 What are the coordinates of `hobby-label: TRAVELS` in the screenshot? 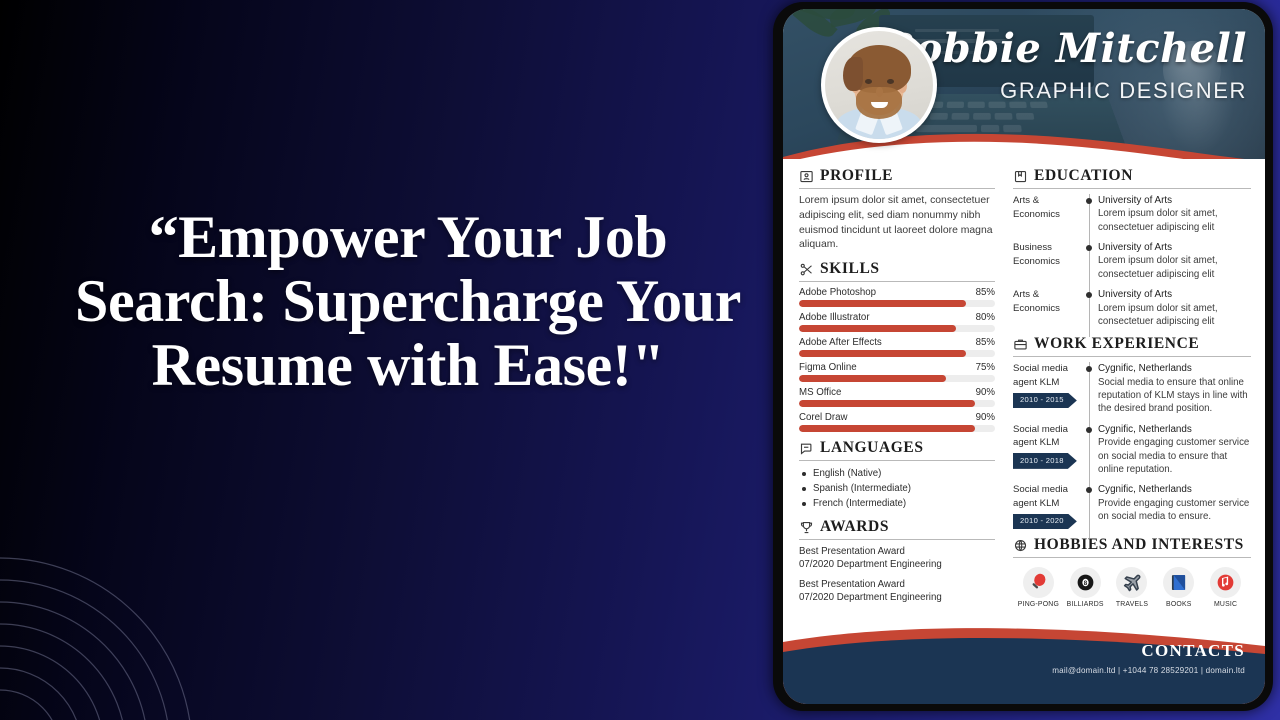 It's located at (1132, 605).